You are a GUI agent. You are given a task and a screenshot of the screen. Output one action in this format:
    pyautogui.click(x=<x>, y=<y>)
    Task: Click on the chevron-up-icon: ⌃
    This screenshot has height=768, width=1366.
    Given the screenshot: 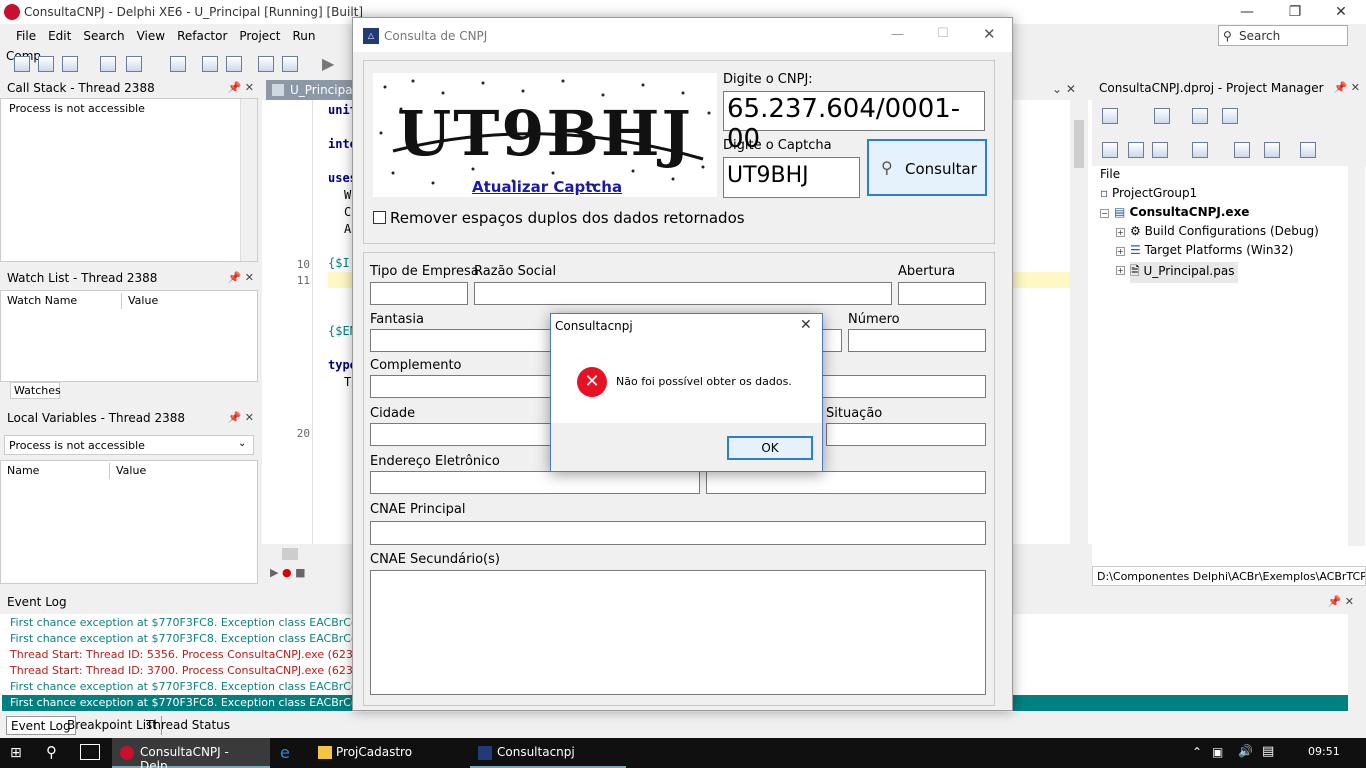 What is the action you would take?
    pyautogui.click(x=1197, y=752)
    